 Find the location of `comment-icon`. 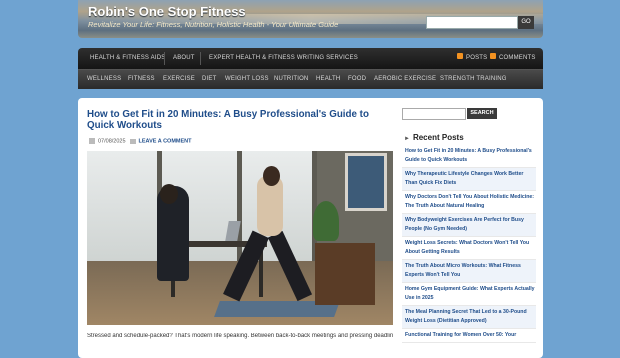

comment-icon is located at coordinates (132, 141).